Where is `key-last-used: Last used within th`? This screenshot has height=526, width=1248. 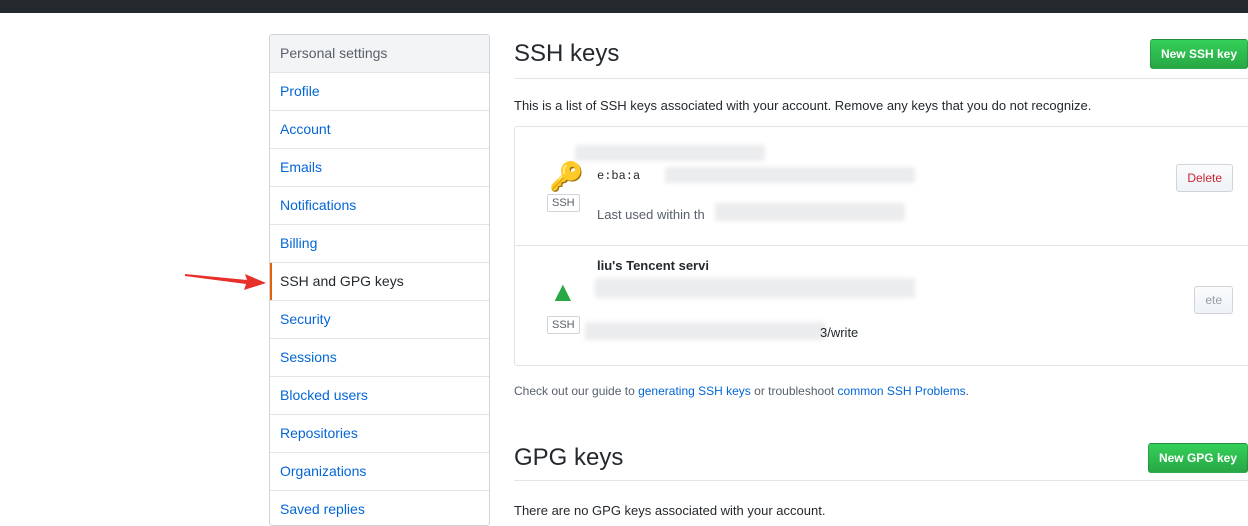 key-last-used: Last used within th is located at coordinates (651, 214).